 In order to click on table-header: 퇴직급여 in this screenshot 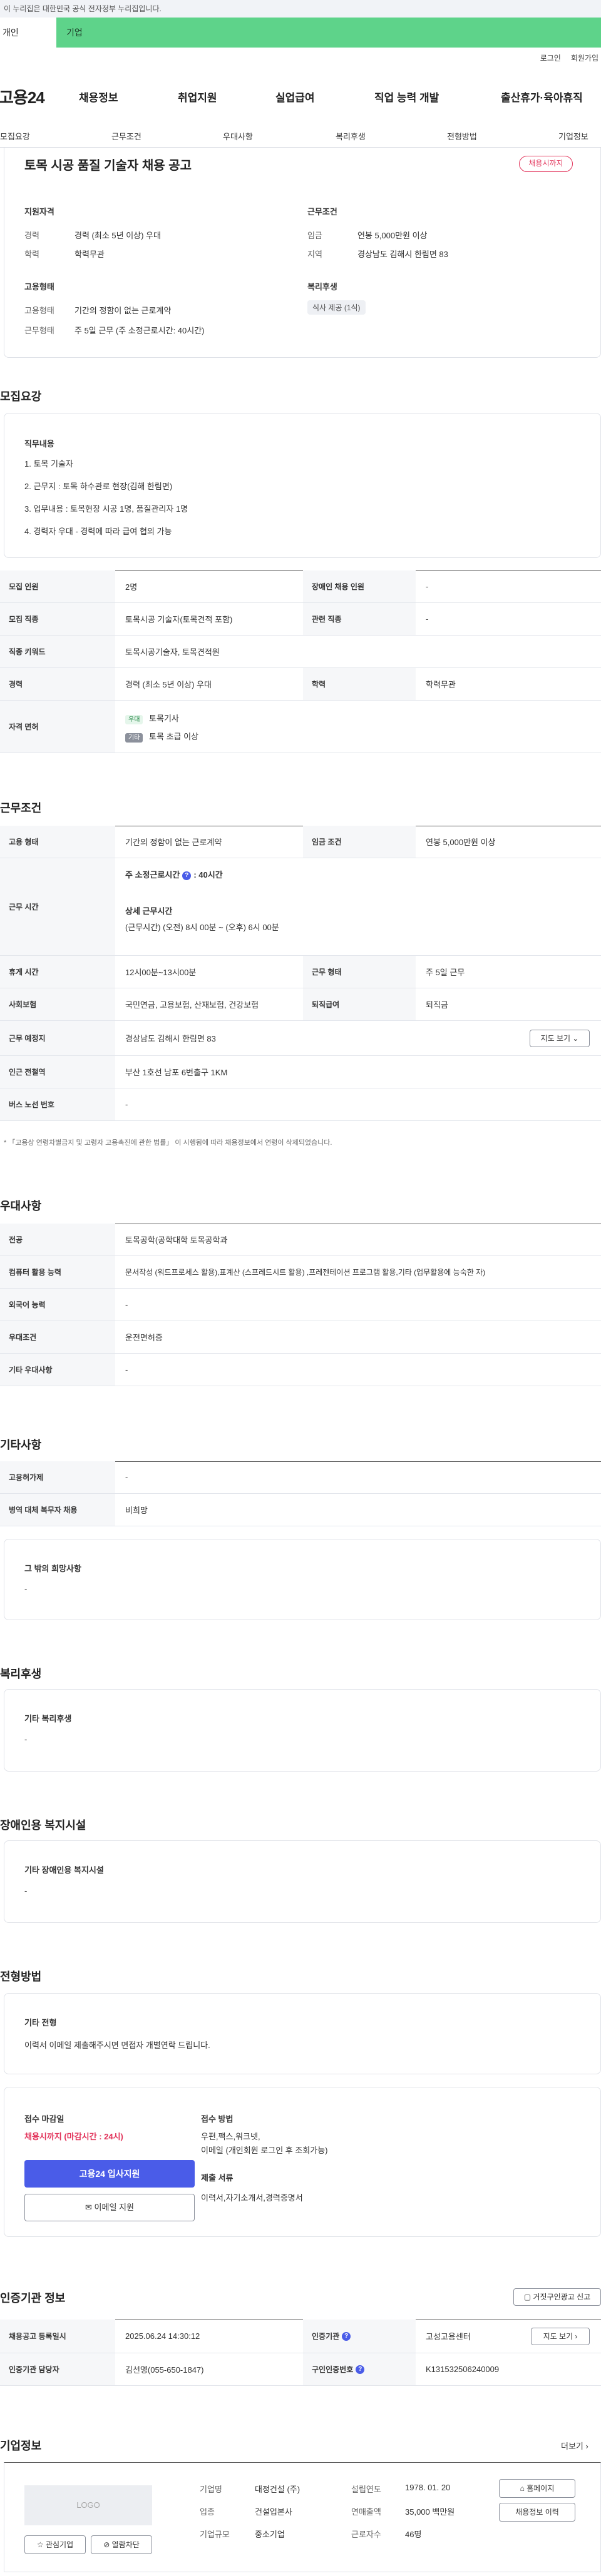, I will do `click(359, 1004)`.